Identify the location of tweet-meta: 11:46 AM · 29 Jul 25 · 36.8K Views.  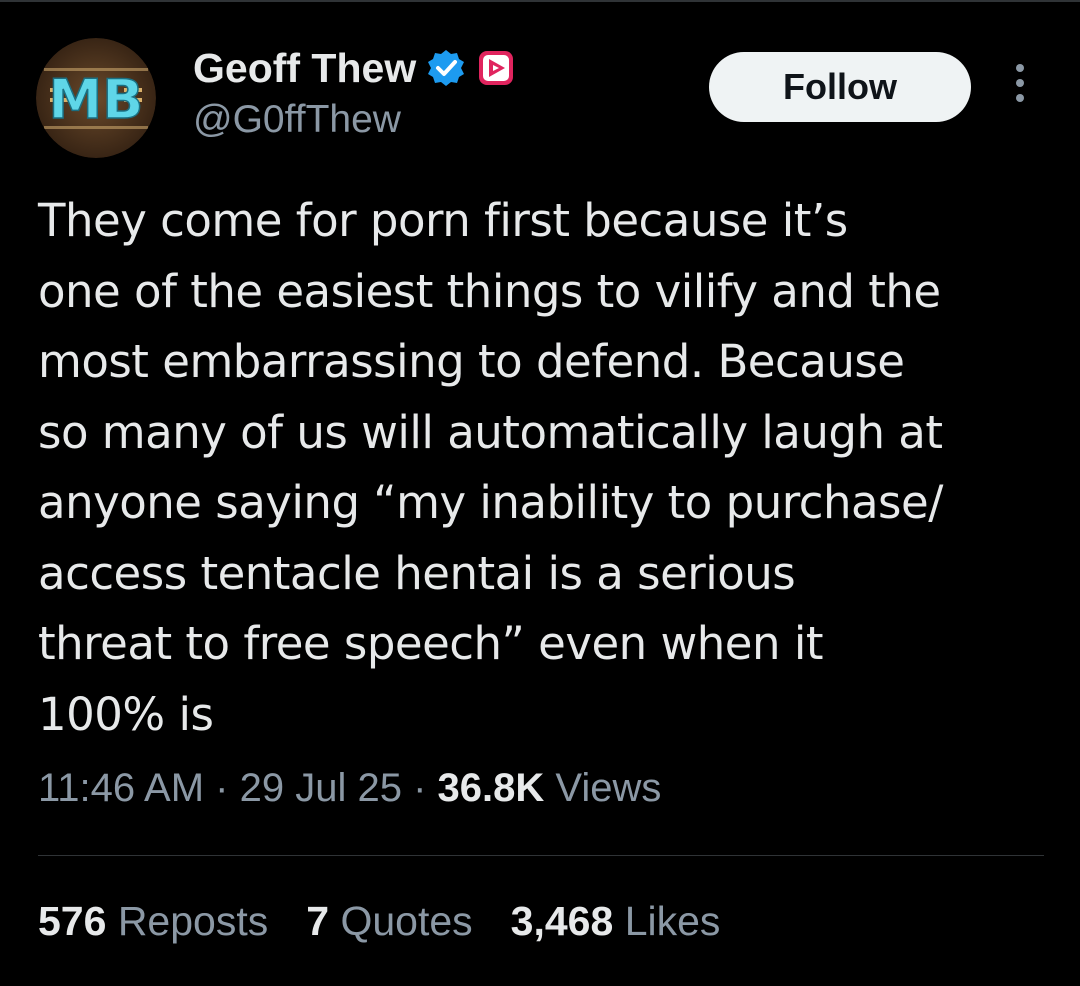
(349, 788).